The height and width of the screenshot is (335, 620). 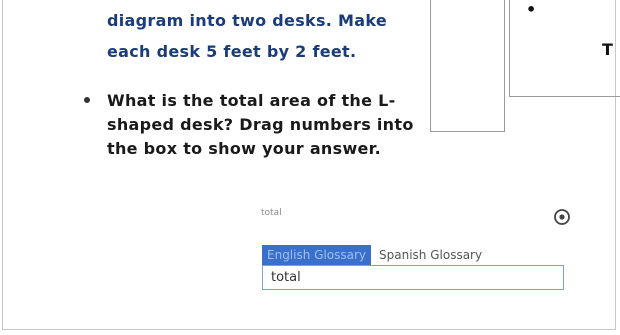 I want to click on diagram-mark: •, so click(x=531, y=9).